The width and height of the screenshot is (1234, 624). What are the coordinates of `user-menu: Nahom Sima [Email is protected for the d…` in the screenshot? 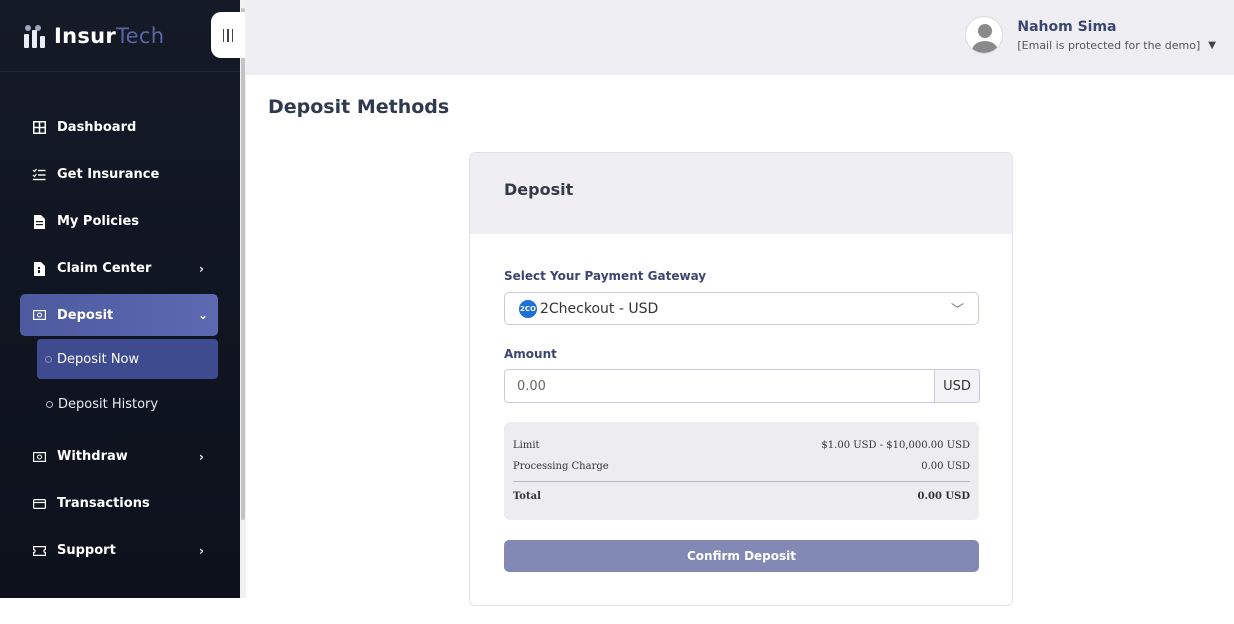 It's located at (1090, 35).